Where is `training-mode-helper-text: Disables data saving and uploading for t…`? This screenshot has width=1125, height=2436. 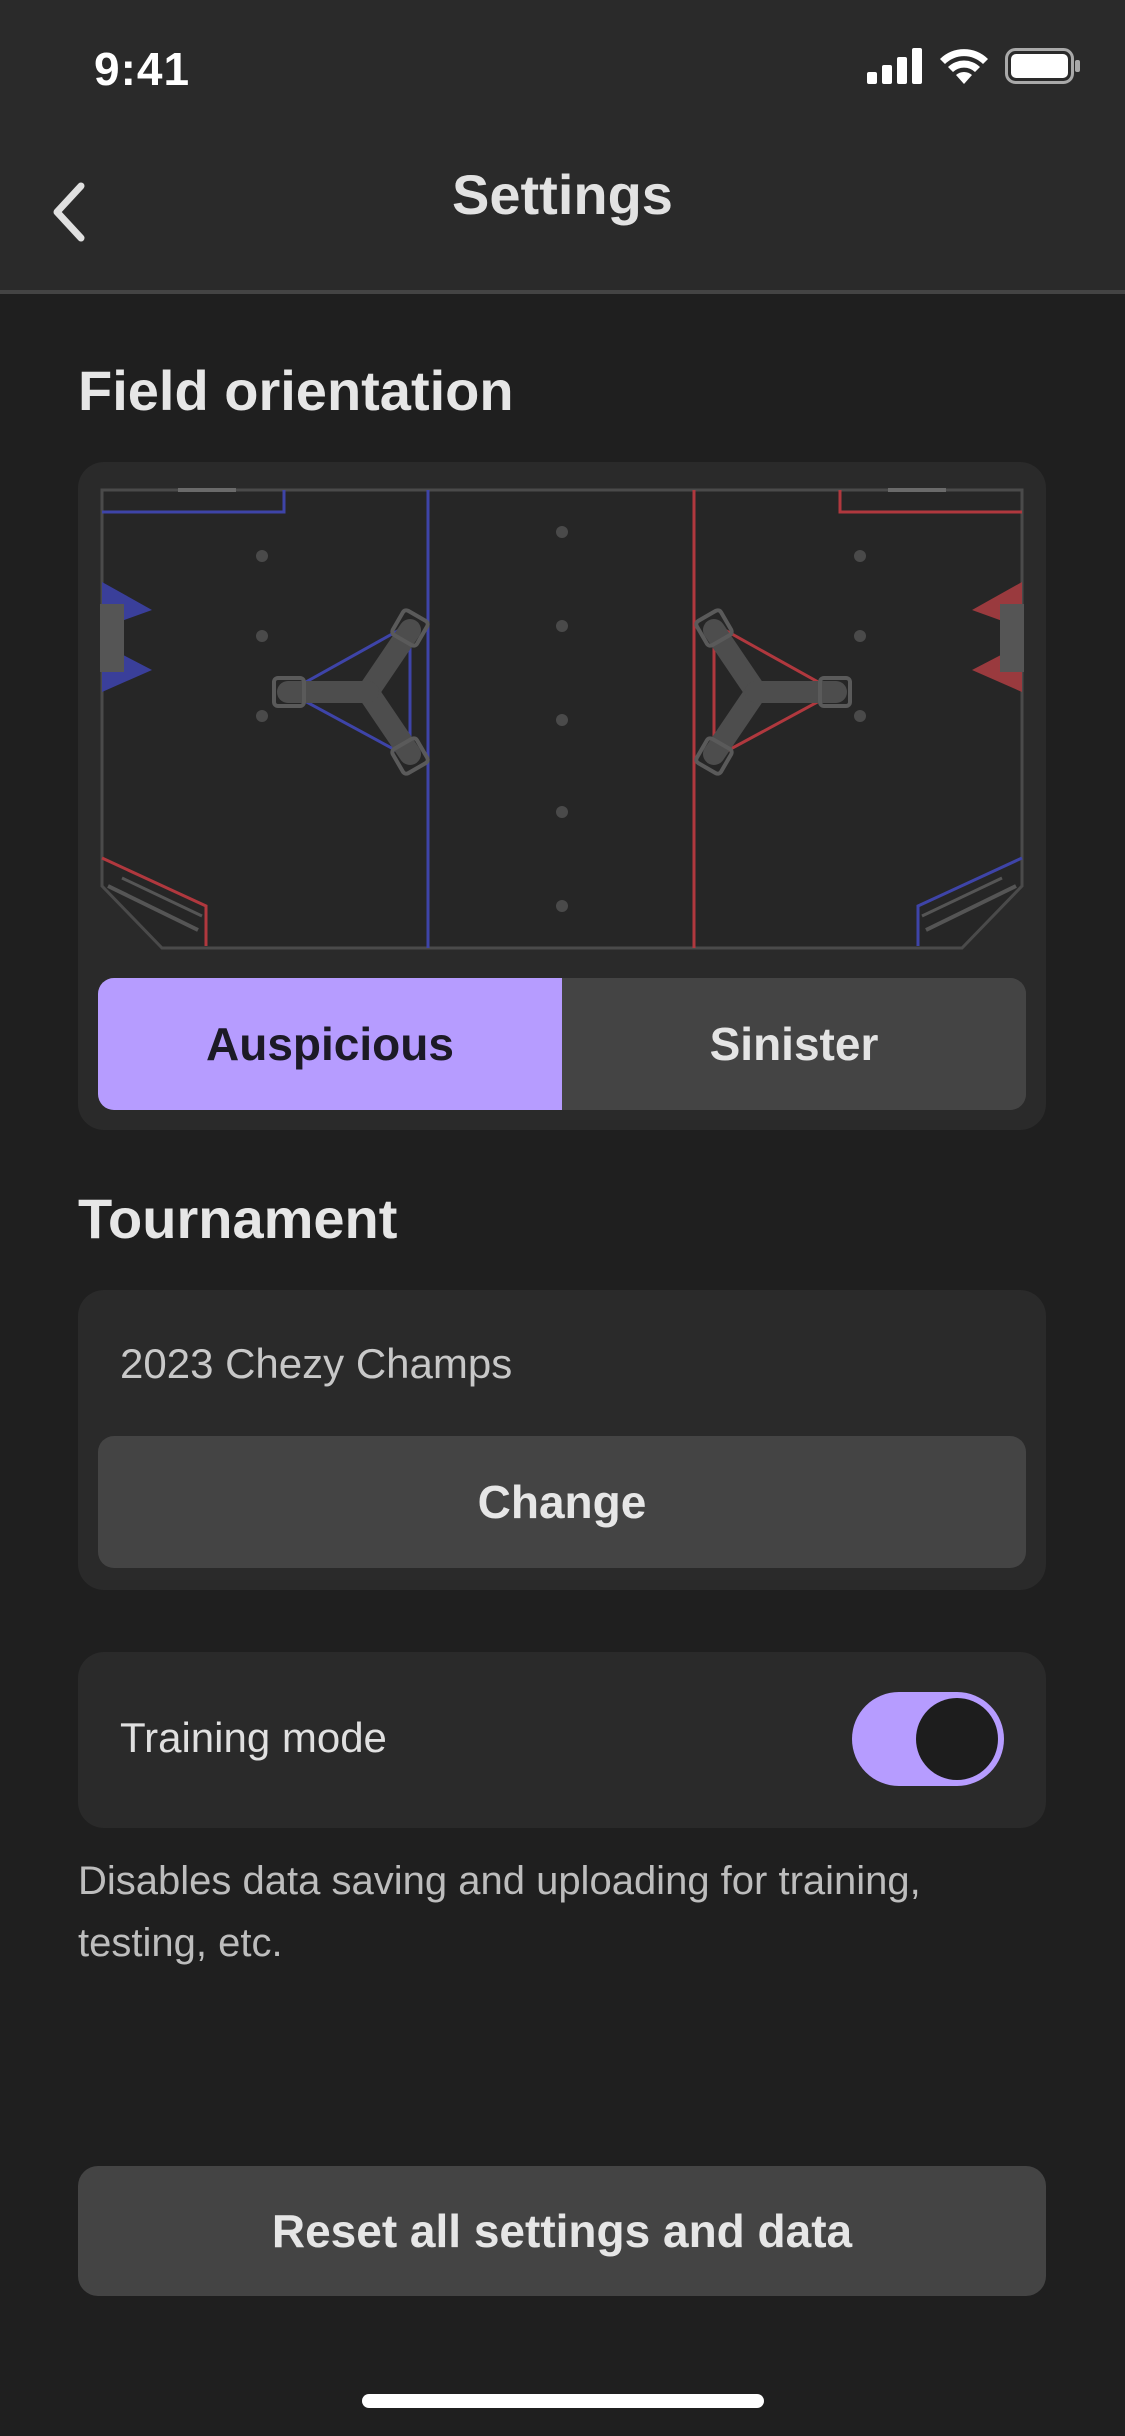
training-mode-helper-text: Disables data saving and uploading for t… is located at coordinates (499, 1912).